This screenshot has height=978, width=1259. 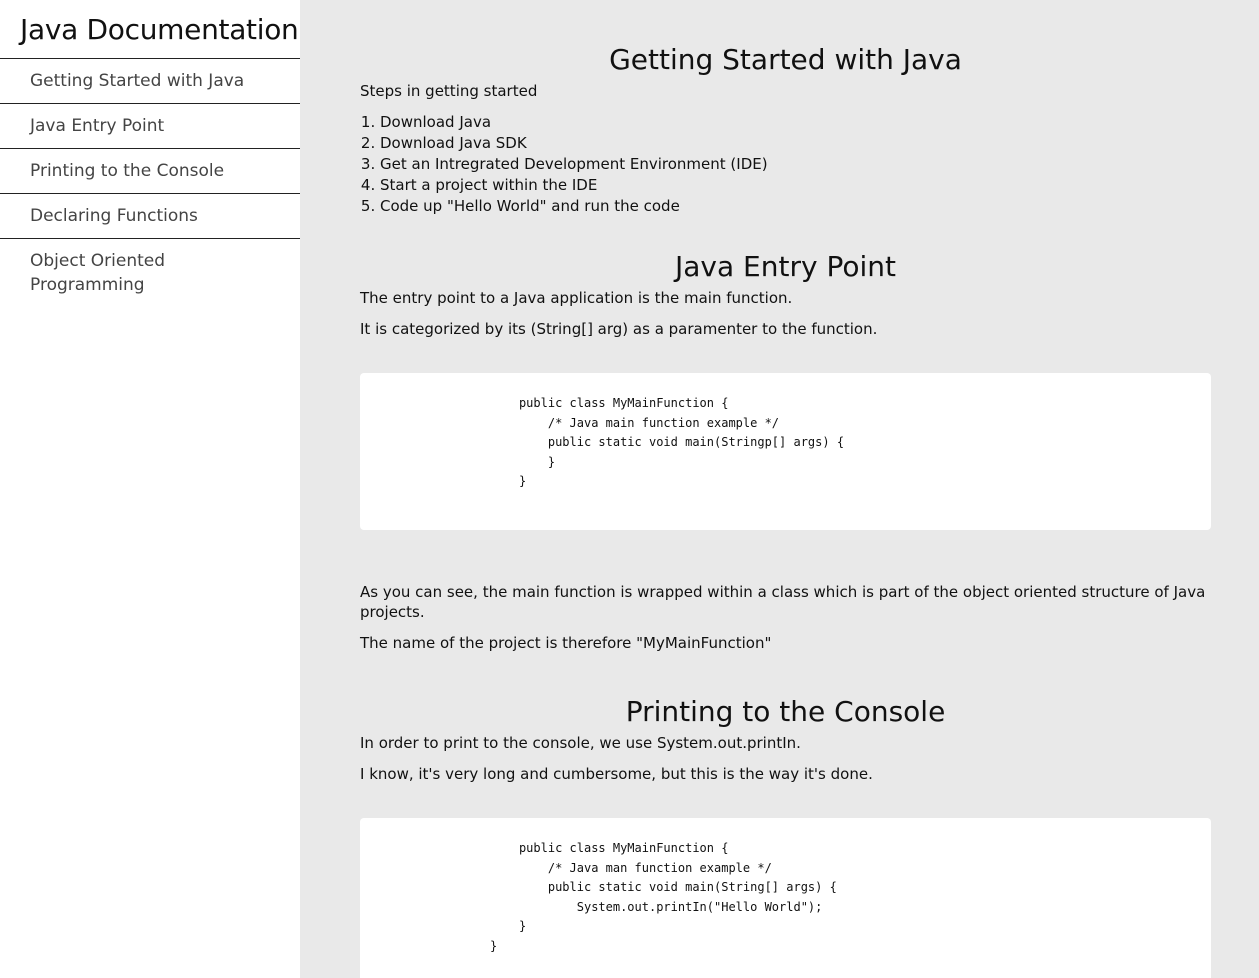 I want to click on nav-link-printing: Printing to the Console, so click(x=150, y=171).